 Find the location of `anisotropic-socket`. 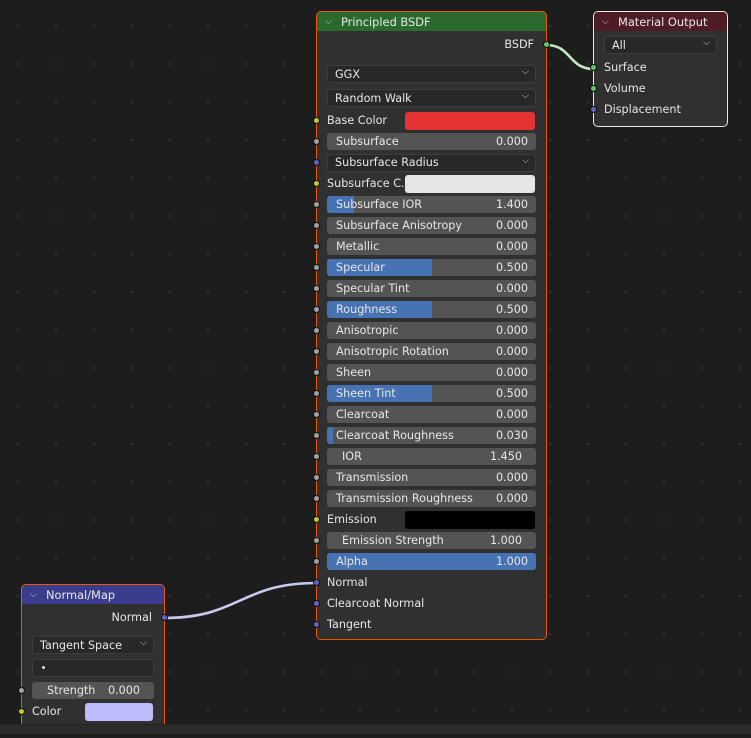

anisotropic-socket is located at coordinates (316, 330).